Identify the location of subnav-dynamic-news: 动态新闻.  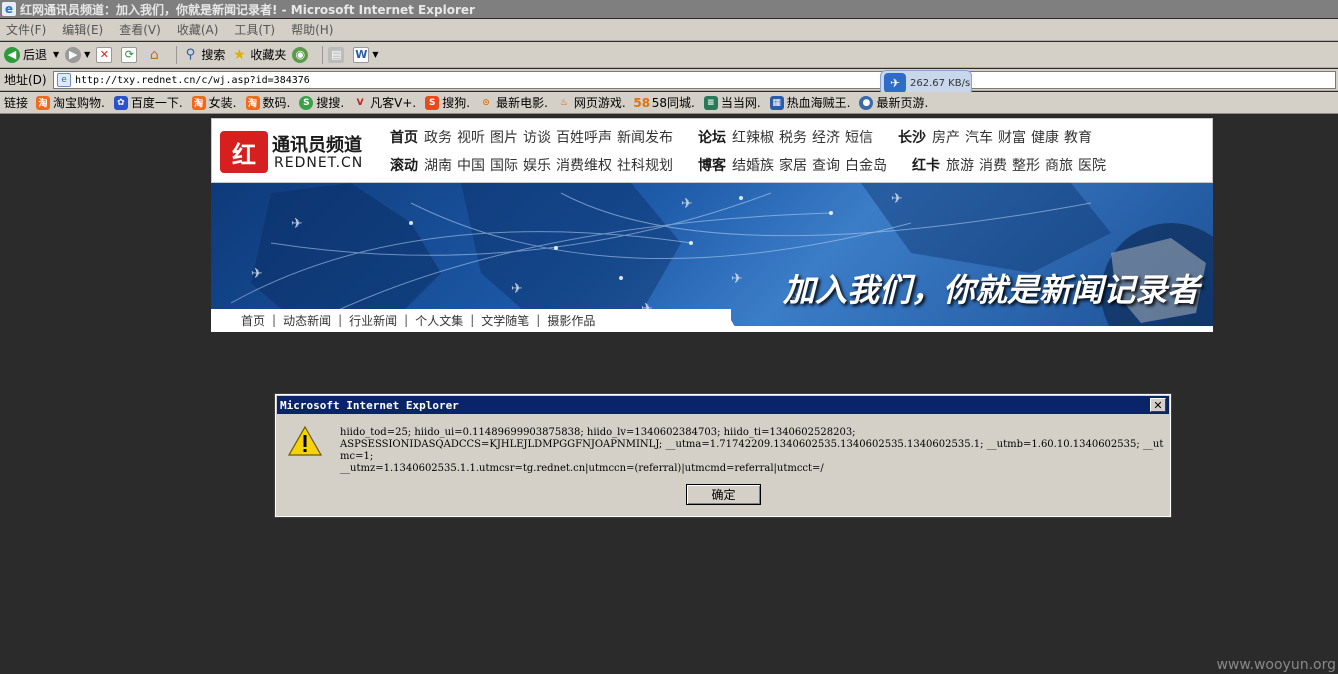
(307, 320).